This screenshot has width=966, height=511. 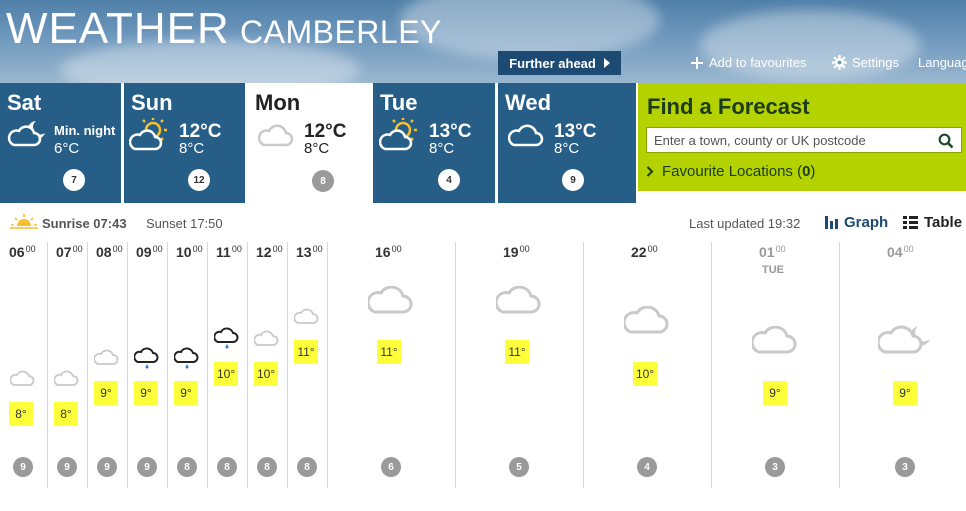 I want to click on hour-temp: 8°, so click(x=66, y=414).